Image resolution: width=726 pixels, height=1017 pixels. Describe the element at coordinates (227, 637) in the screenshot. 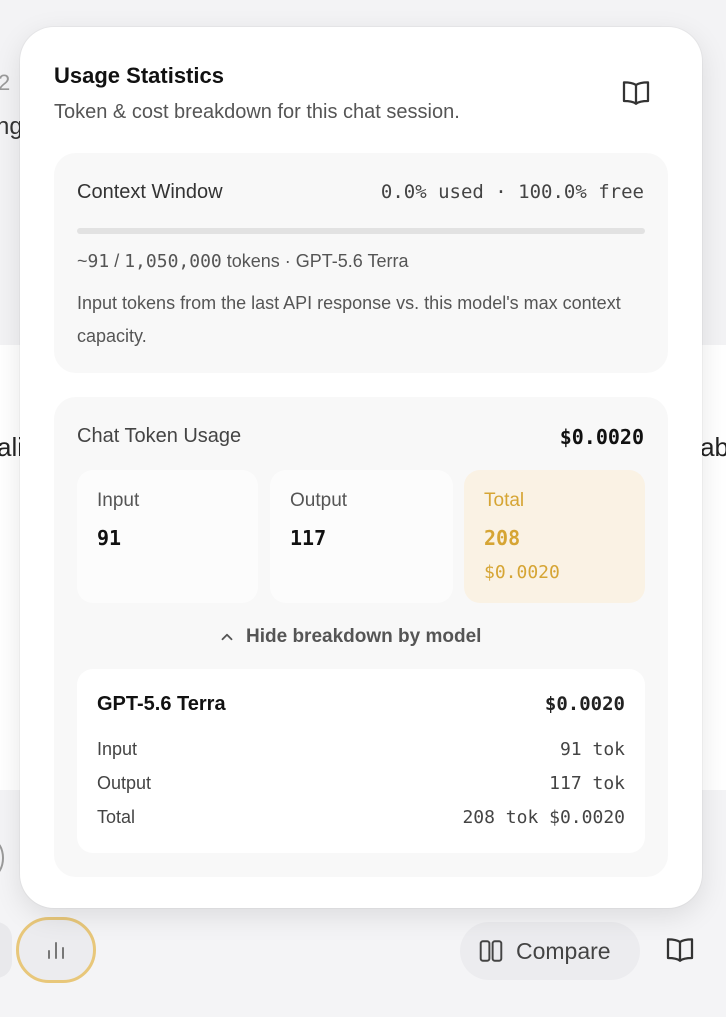

I see `chevron-up-icon` at that location.